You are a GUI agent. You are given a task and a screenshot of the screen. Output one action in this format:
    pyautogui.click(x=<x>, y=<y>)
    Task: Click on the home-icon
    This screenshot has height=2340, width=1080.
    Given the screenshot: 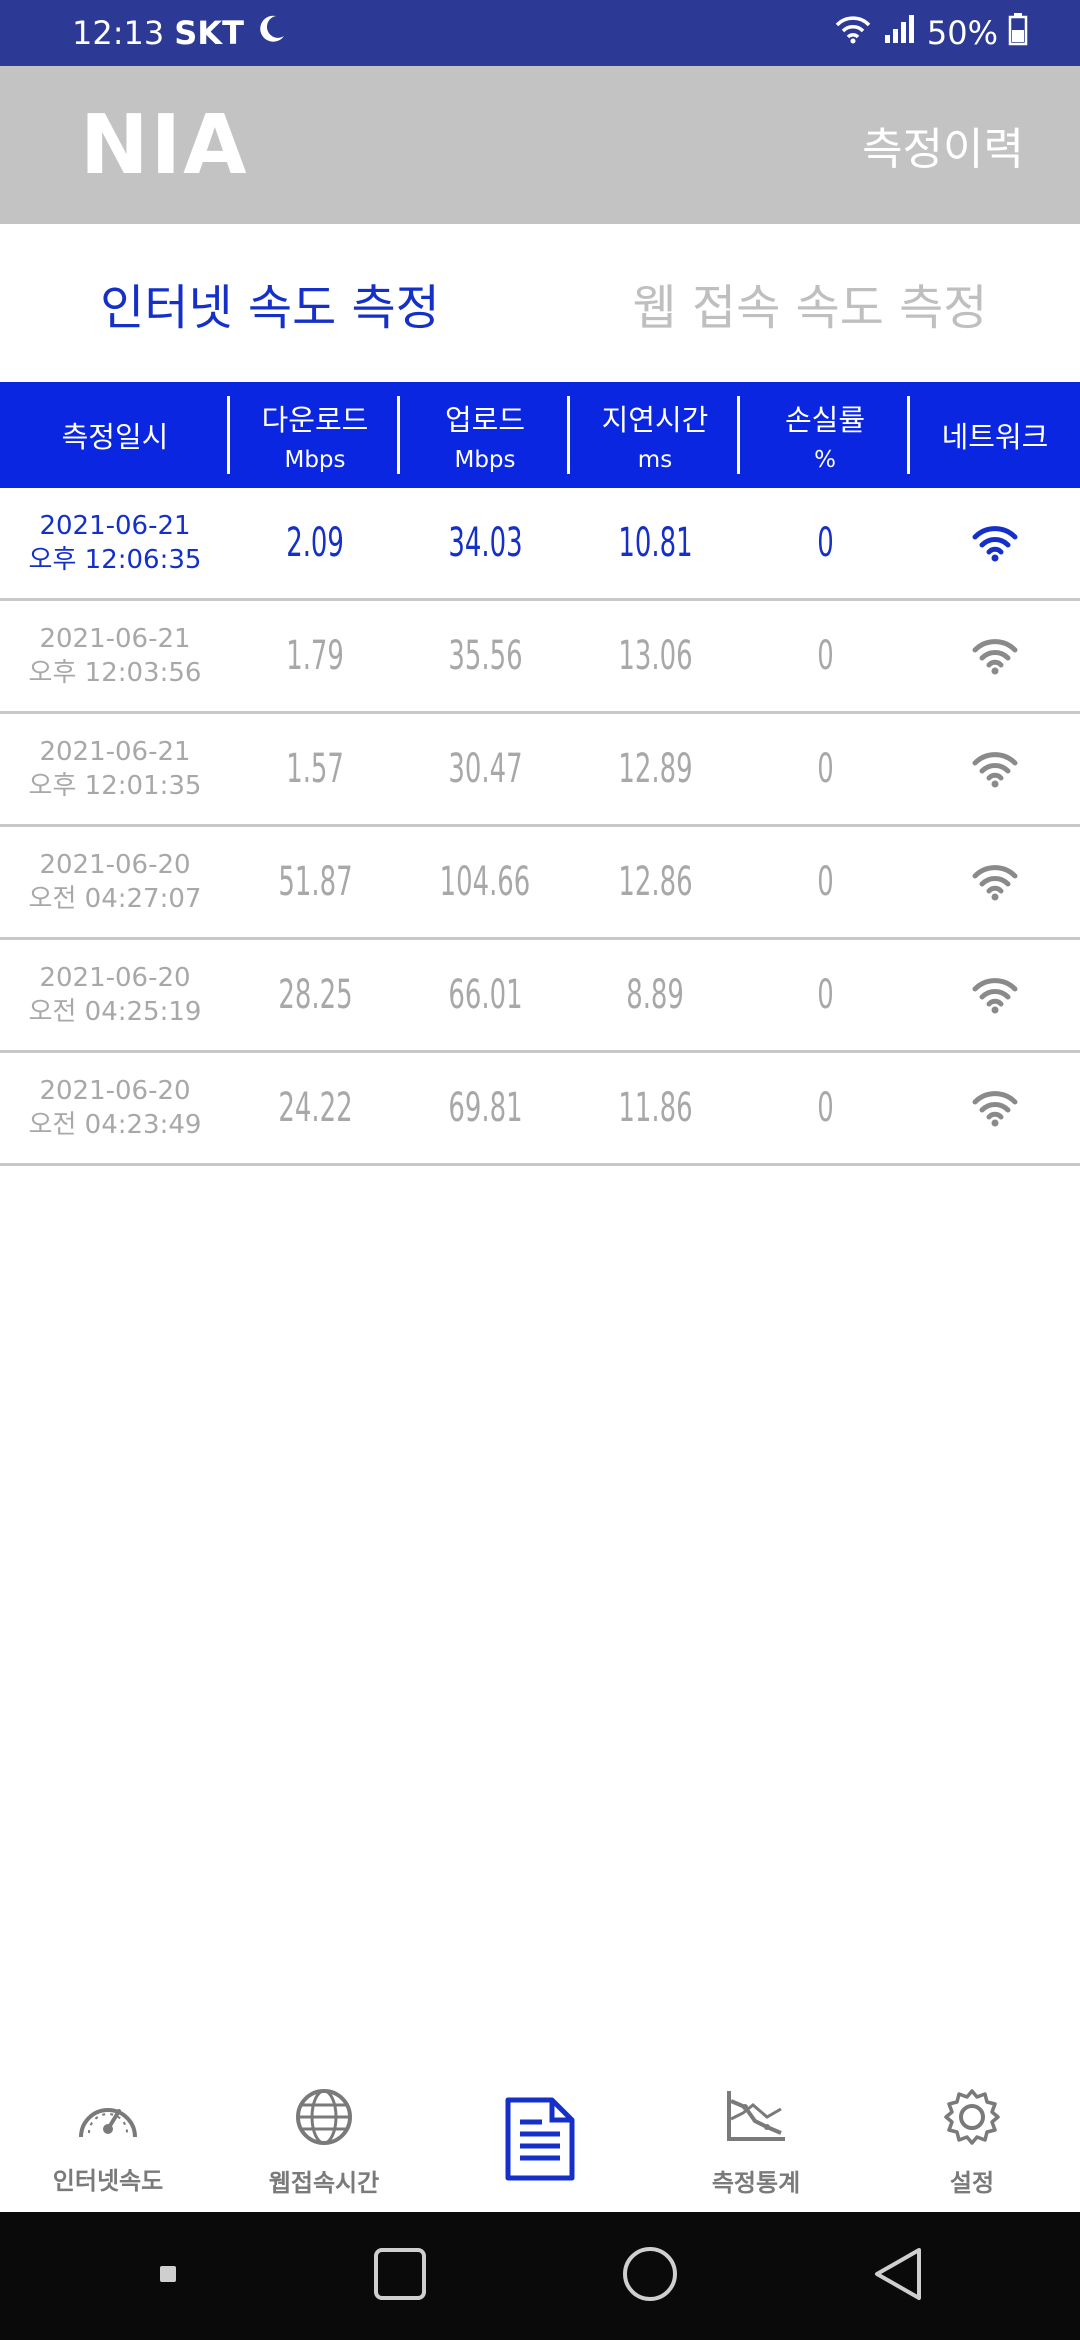 What is the action you would take?
    pyautogui.click(x=650, y=2276)
    